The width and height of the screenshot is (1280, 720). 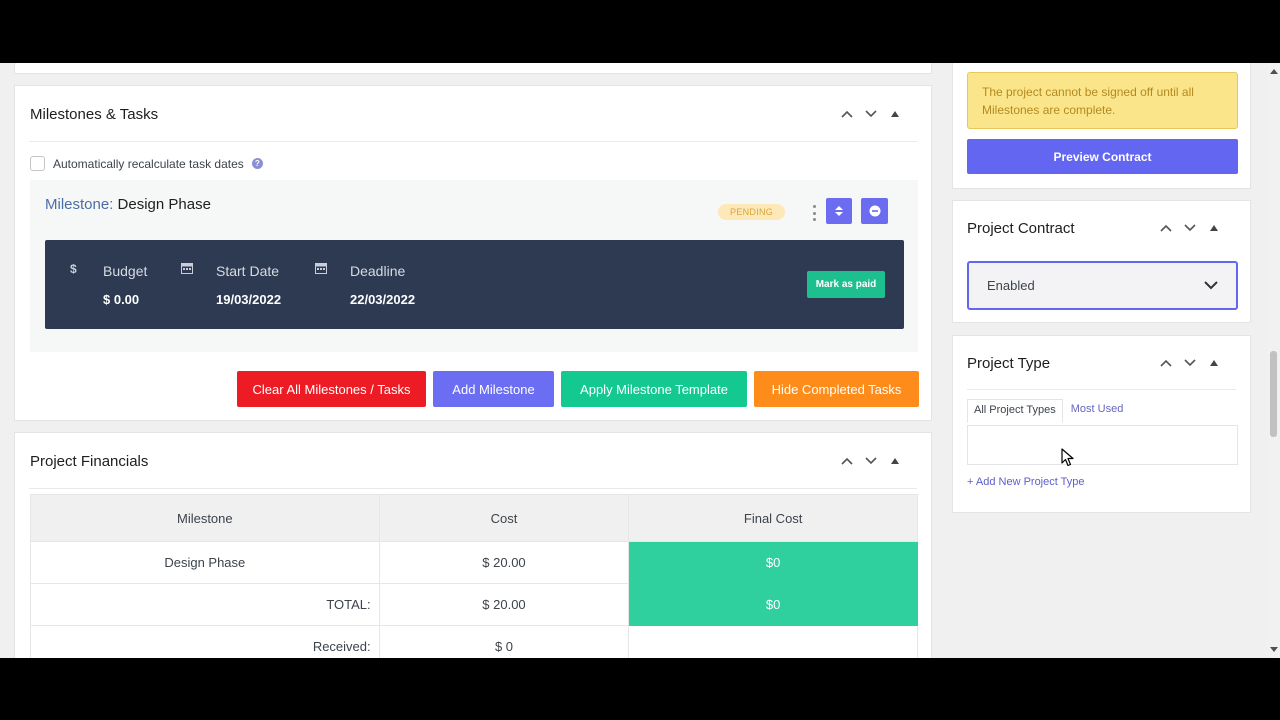 What do you see at coordinates (1015, 411) in the screenshot?
I see `tab-all-project-types: All Project Types` at bounding box center [1015, 411].